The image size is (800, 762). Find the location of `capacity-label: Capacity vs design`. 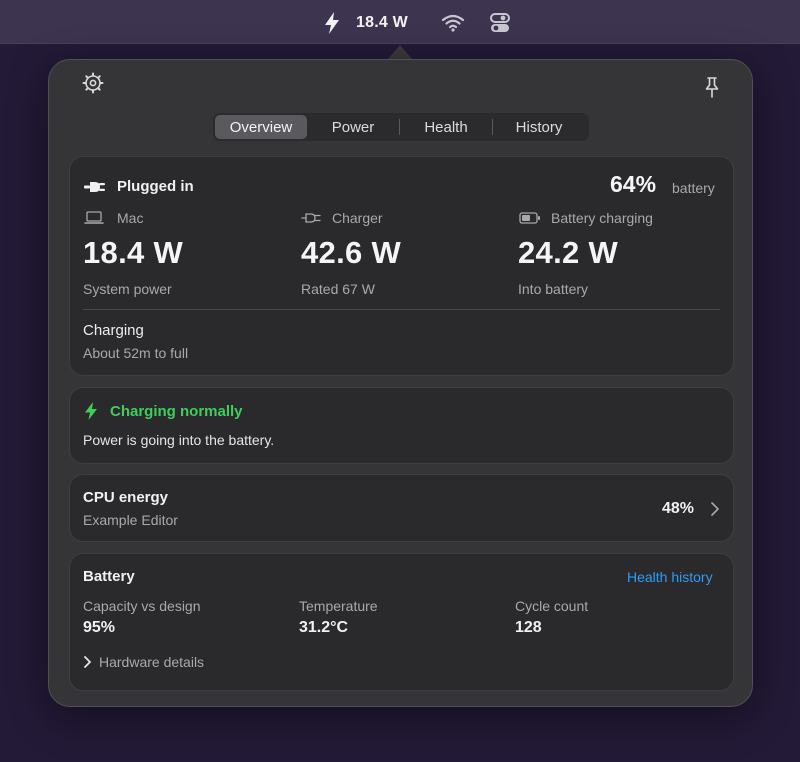

capacity-label: Capacity vs design is located at coordinates (142, 606).